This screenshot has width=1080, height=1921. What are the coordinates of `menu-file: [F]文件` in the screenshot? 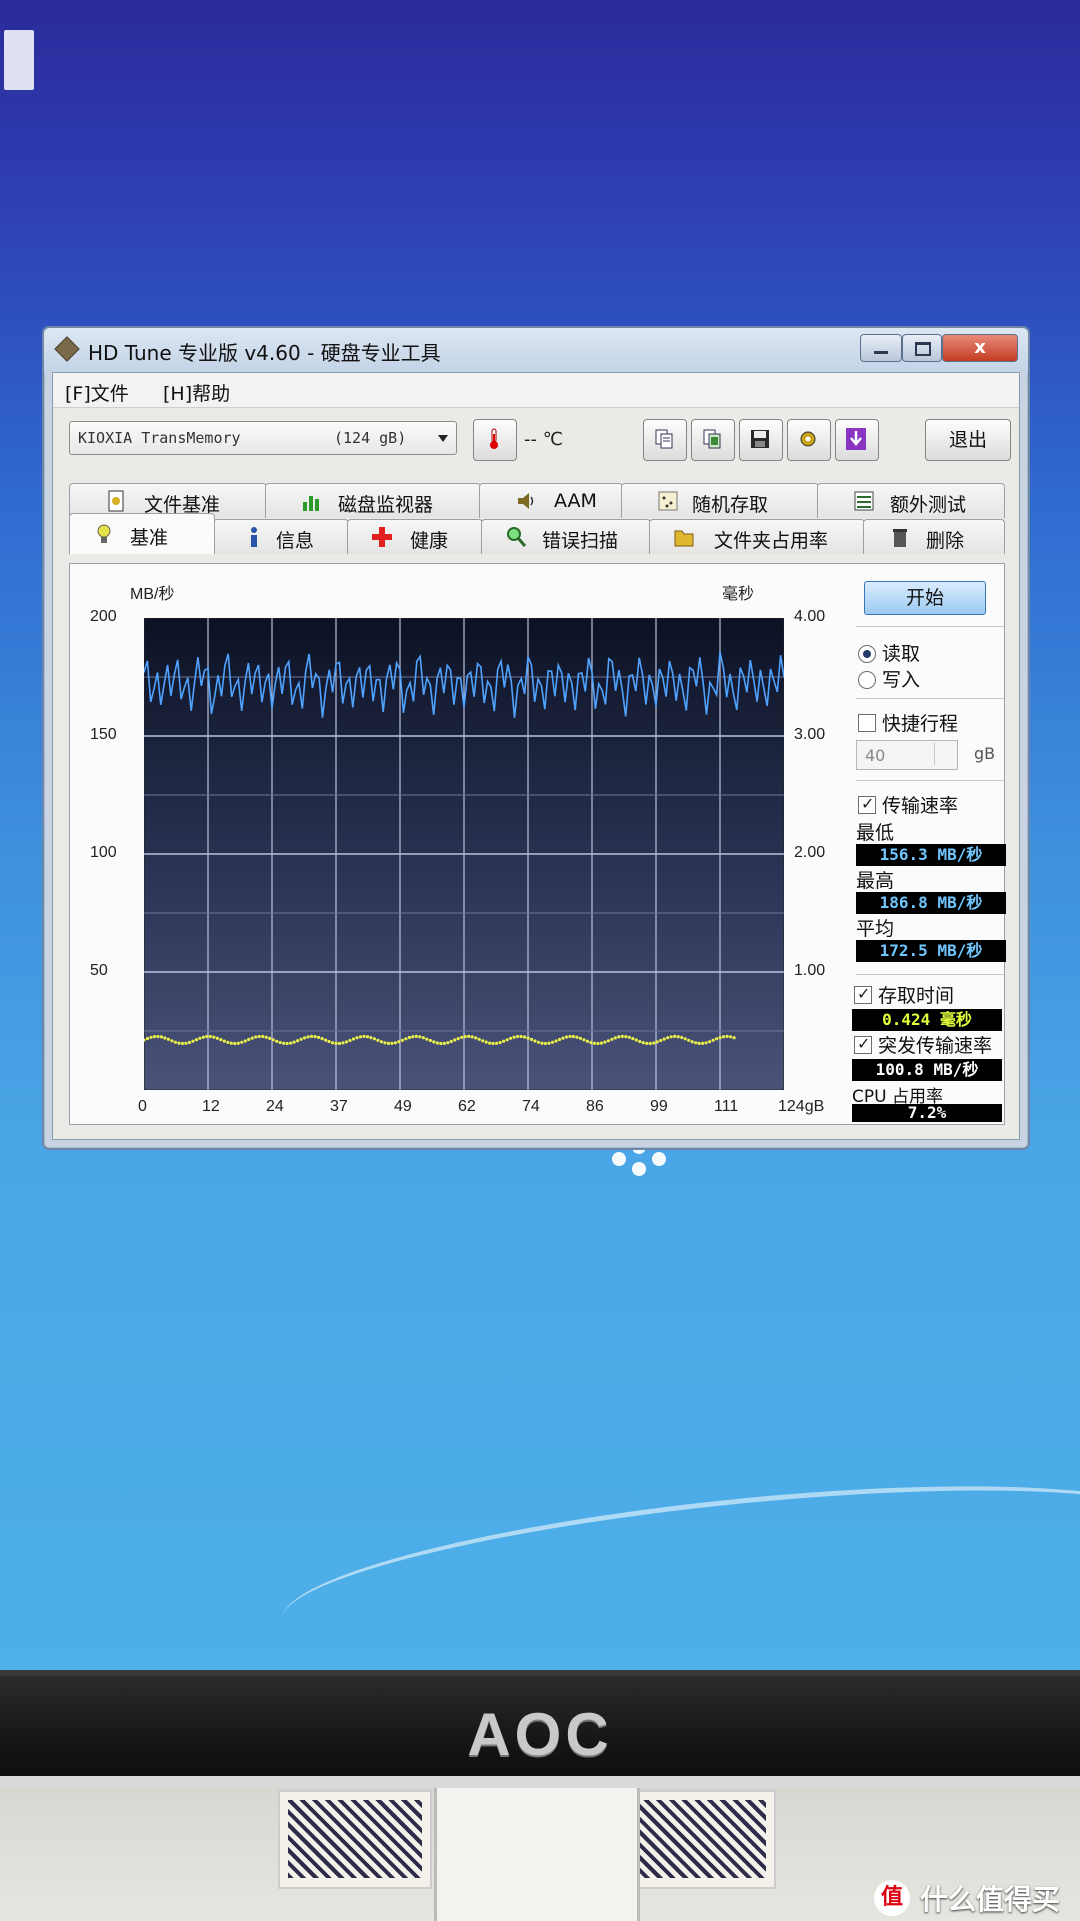 It's located at (97, 392).